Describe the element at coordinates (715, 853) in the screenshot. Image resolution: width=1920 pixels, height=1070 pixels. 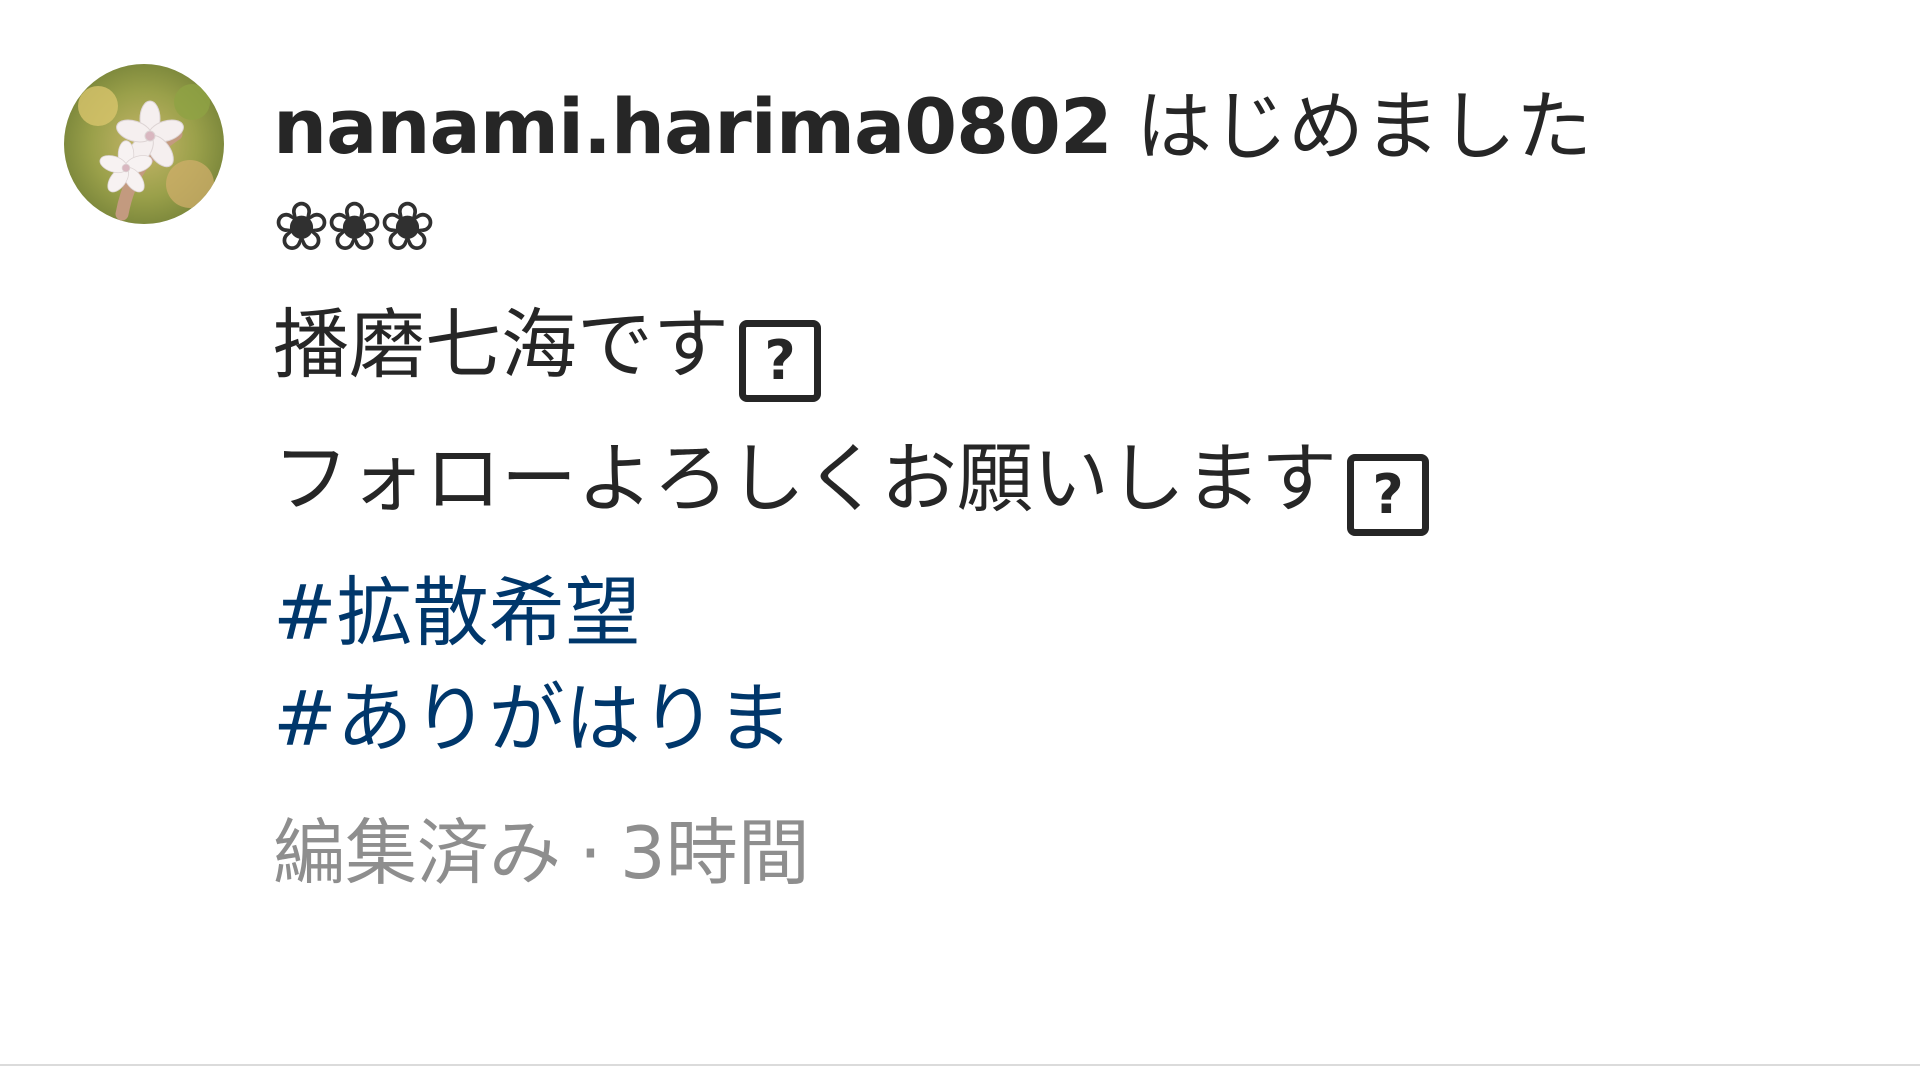
I see `timestamp: 3時間` at that location.